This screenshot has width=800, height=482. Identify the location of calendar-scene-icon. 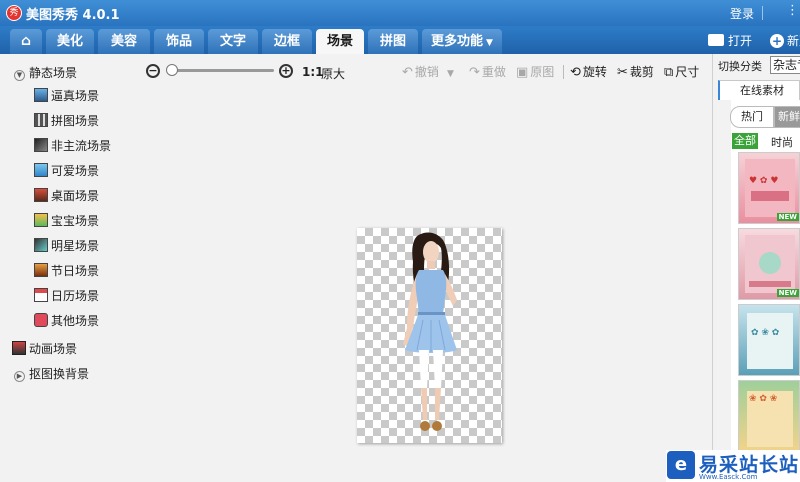
(41, 295).